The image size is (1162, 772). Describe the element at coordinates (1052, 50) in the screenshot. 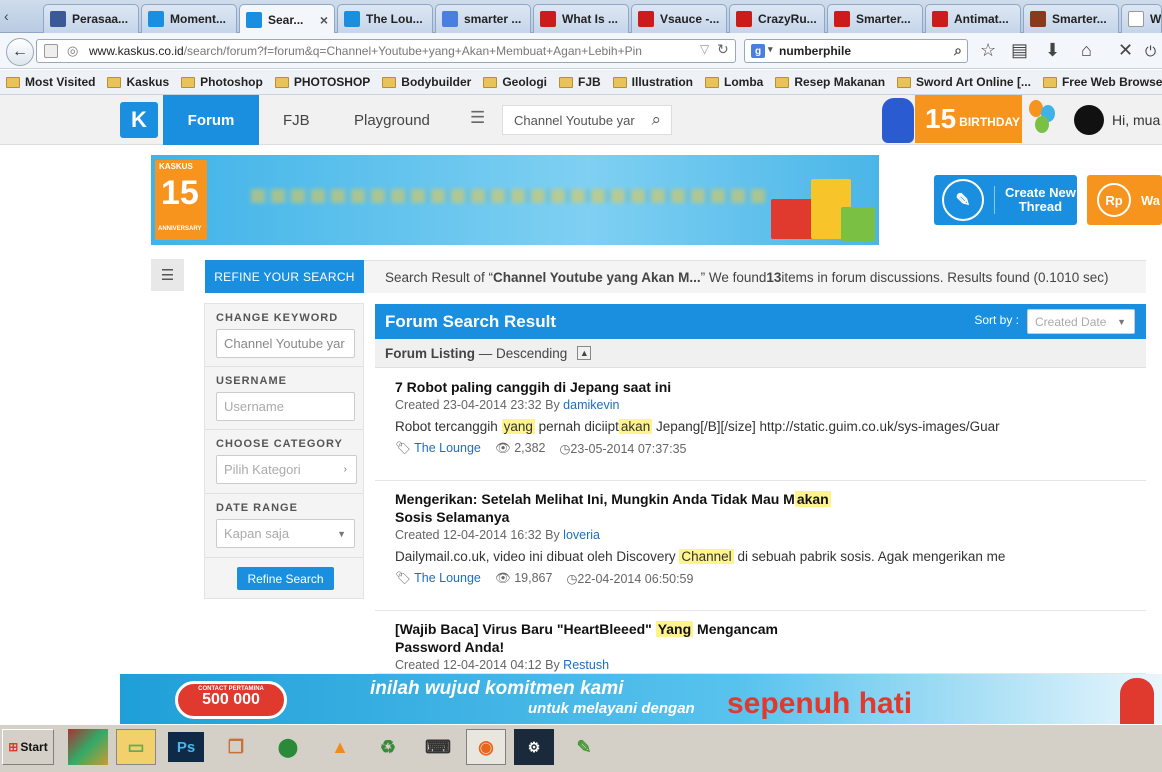

I see `download-icon: ⬇` at that location.